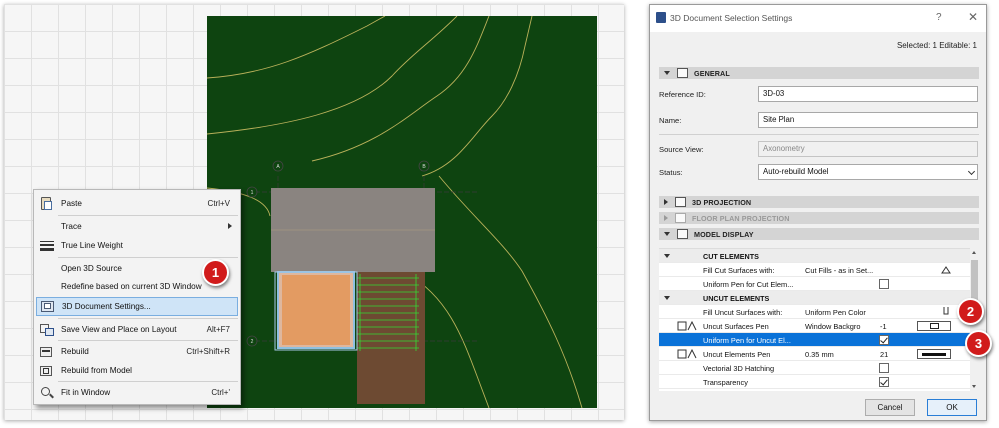  Describe the element at coordinates (687, 326) in the screenshot. I see `pen-surface-icon` at that location.